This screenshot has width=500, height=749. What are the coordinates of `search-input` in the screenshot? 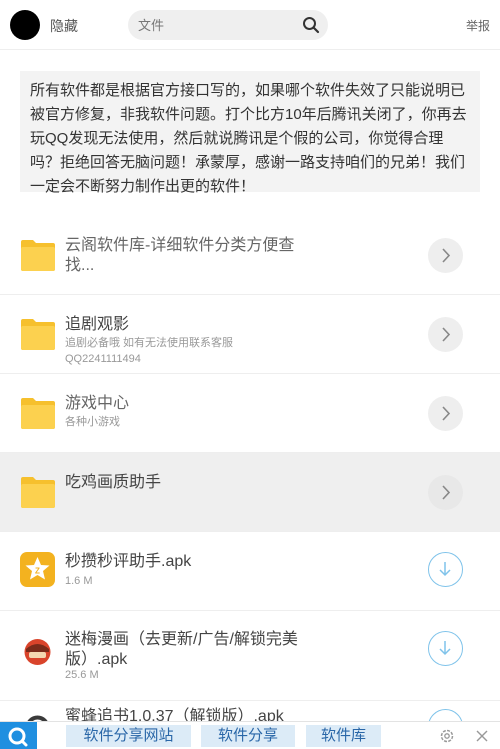 It's located at (213, 25).